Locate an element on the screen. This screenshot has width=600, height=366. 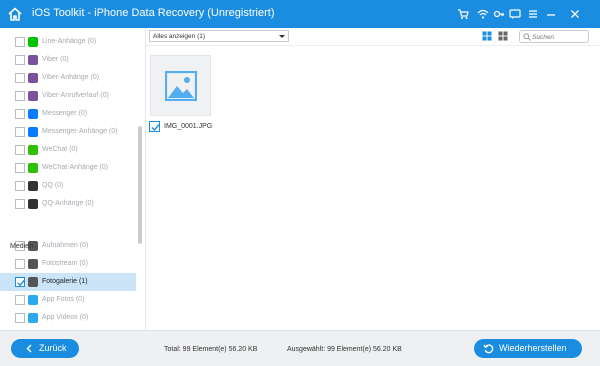
restore-button: Wiederherstellen is located at coordinates (528, 348).